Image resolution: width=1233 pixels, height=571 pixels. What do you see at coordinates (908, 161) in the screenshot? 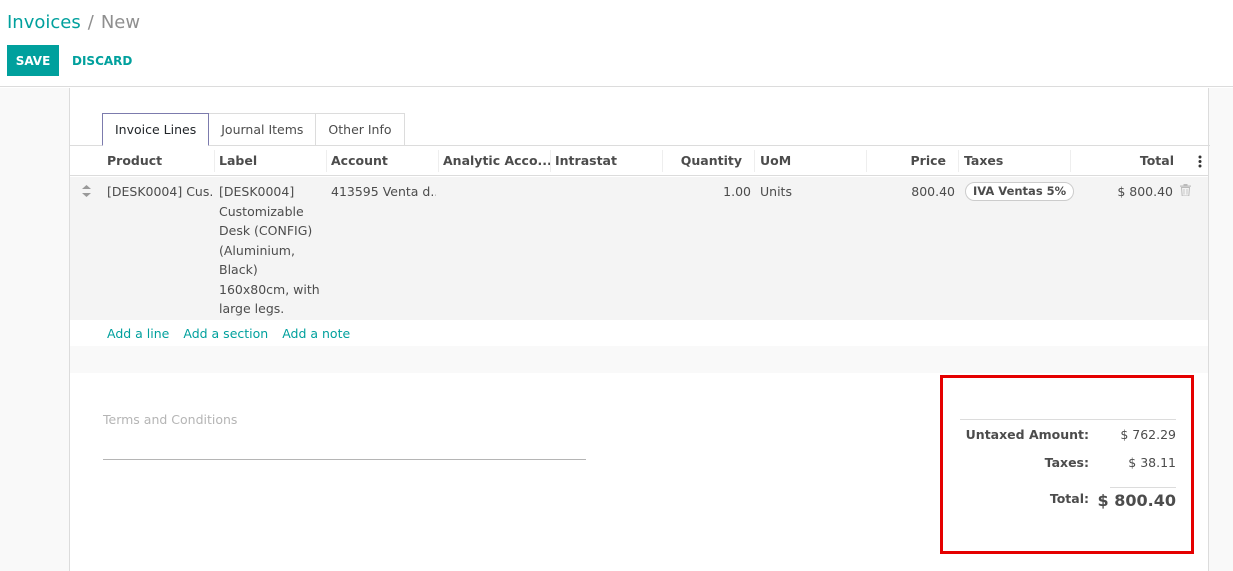
I see `column-header-price: Price` at bounding box center [908, 161].